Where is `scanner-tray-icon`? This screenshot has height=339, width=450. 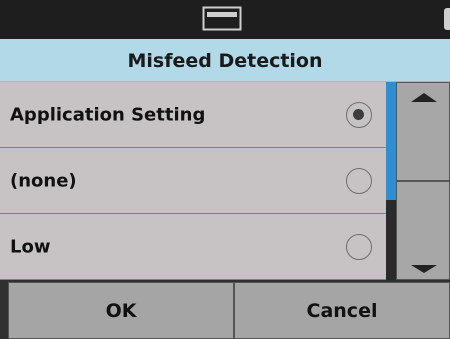
scanner-tray-icon is located at coordinates (222, 18).